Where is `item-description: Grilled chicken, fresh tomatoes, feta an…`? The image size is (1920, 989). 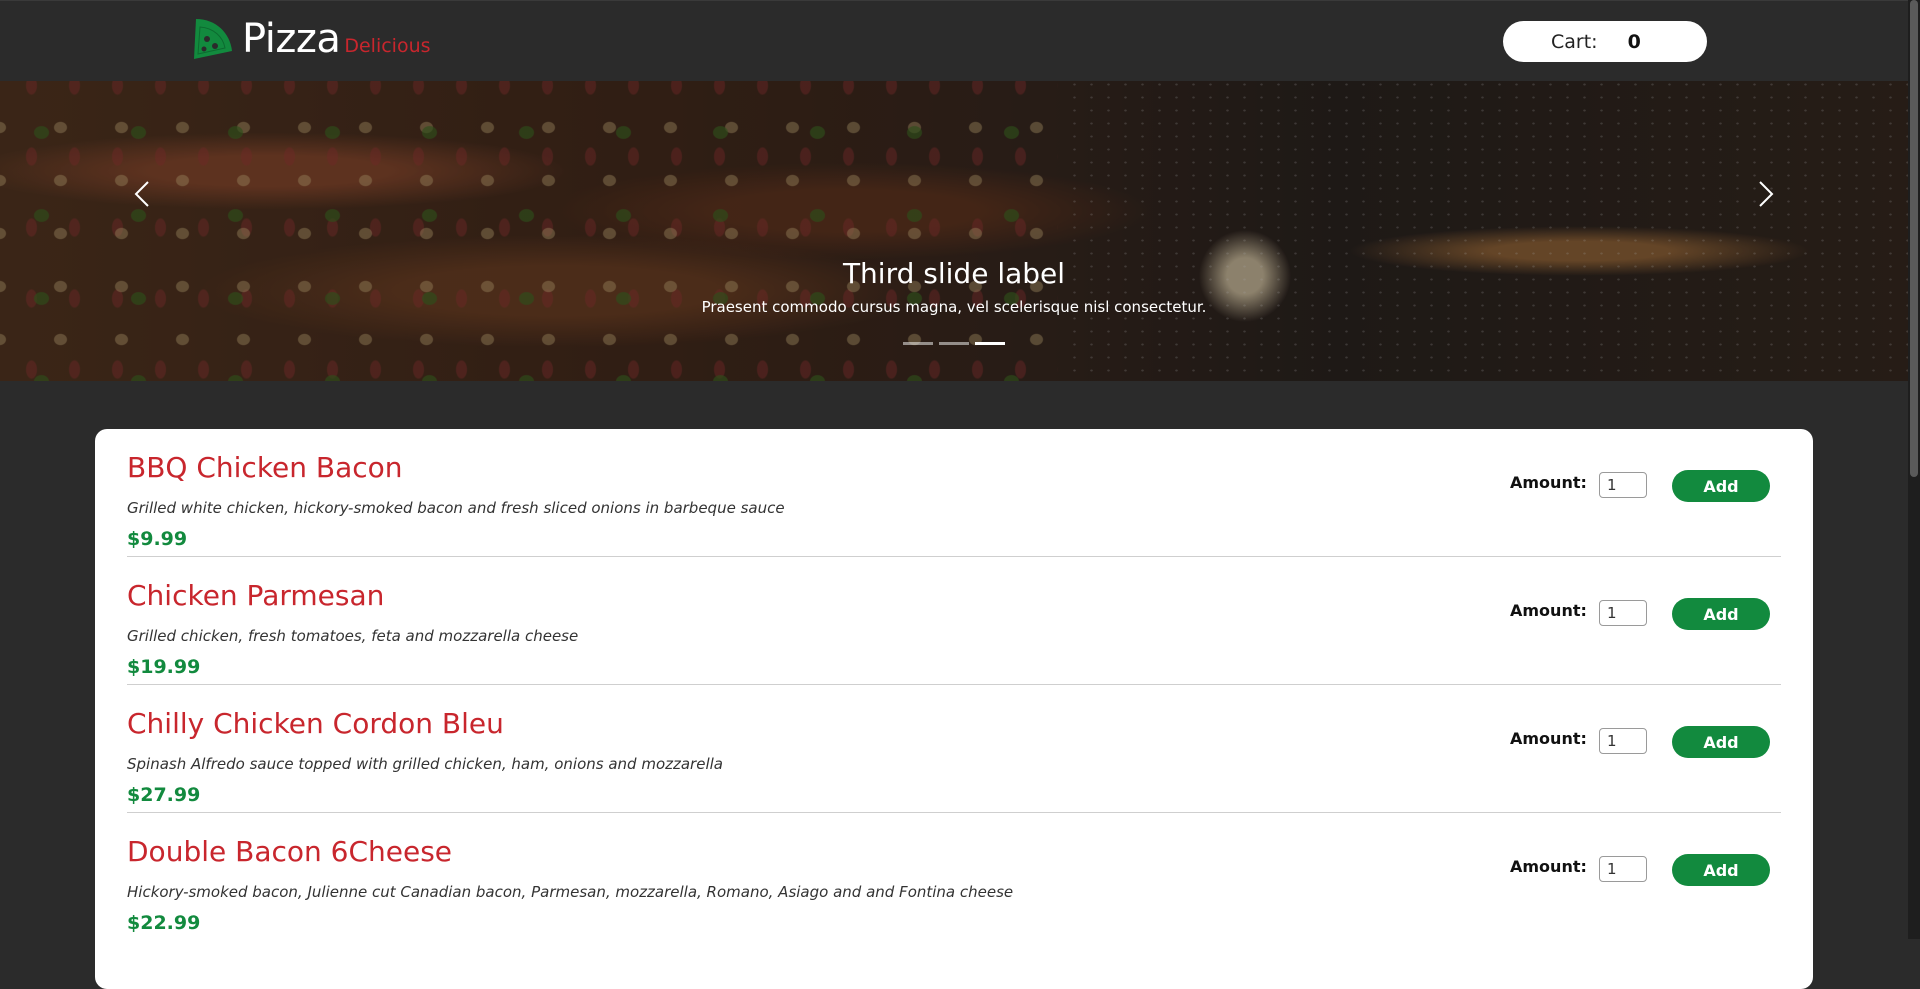
item-description: Grilled chicken, fresh tomatoes, feta an… is located at coordinates (353, 636).